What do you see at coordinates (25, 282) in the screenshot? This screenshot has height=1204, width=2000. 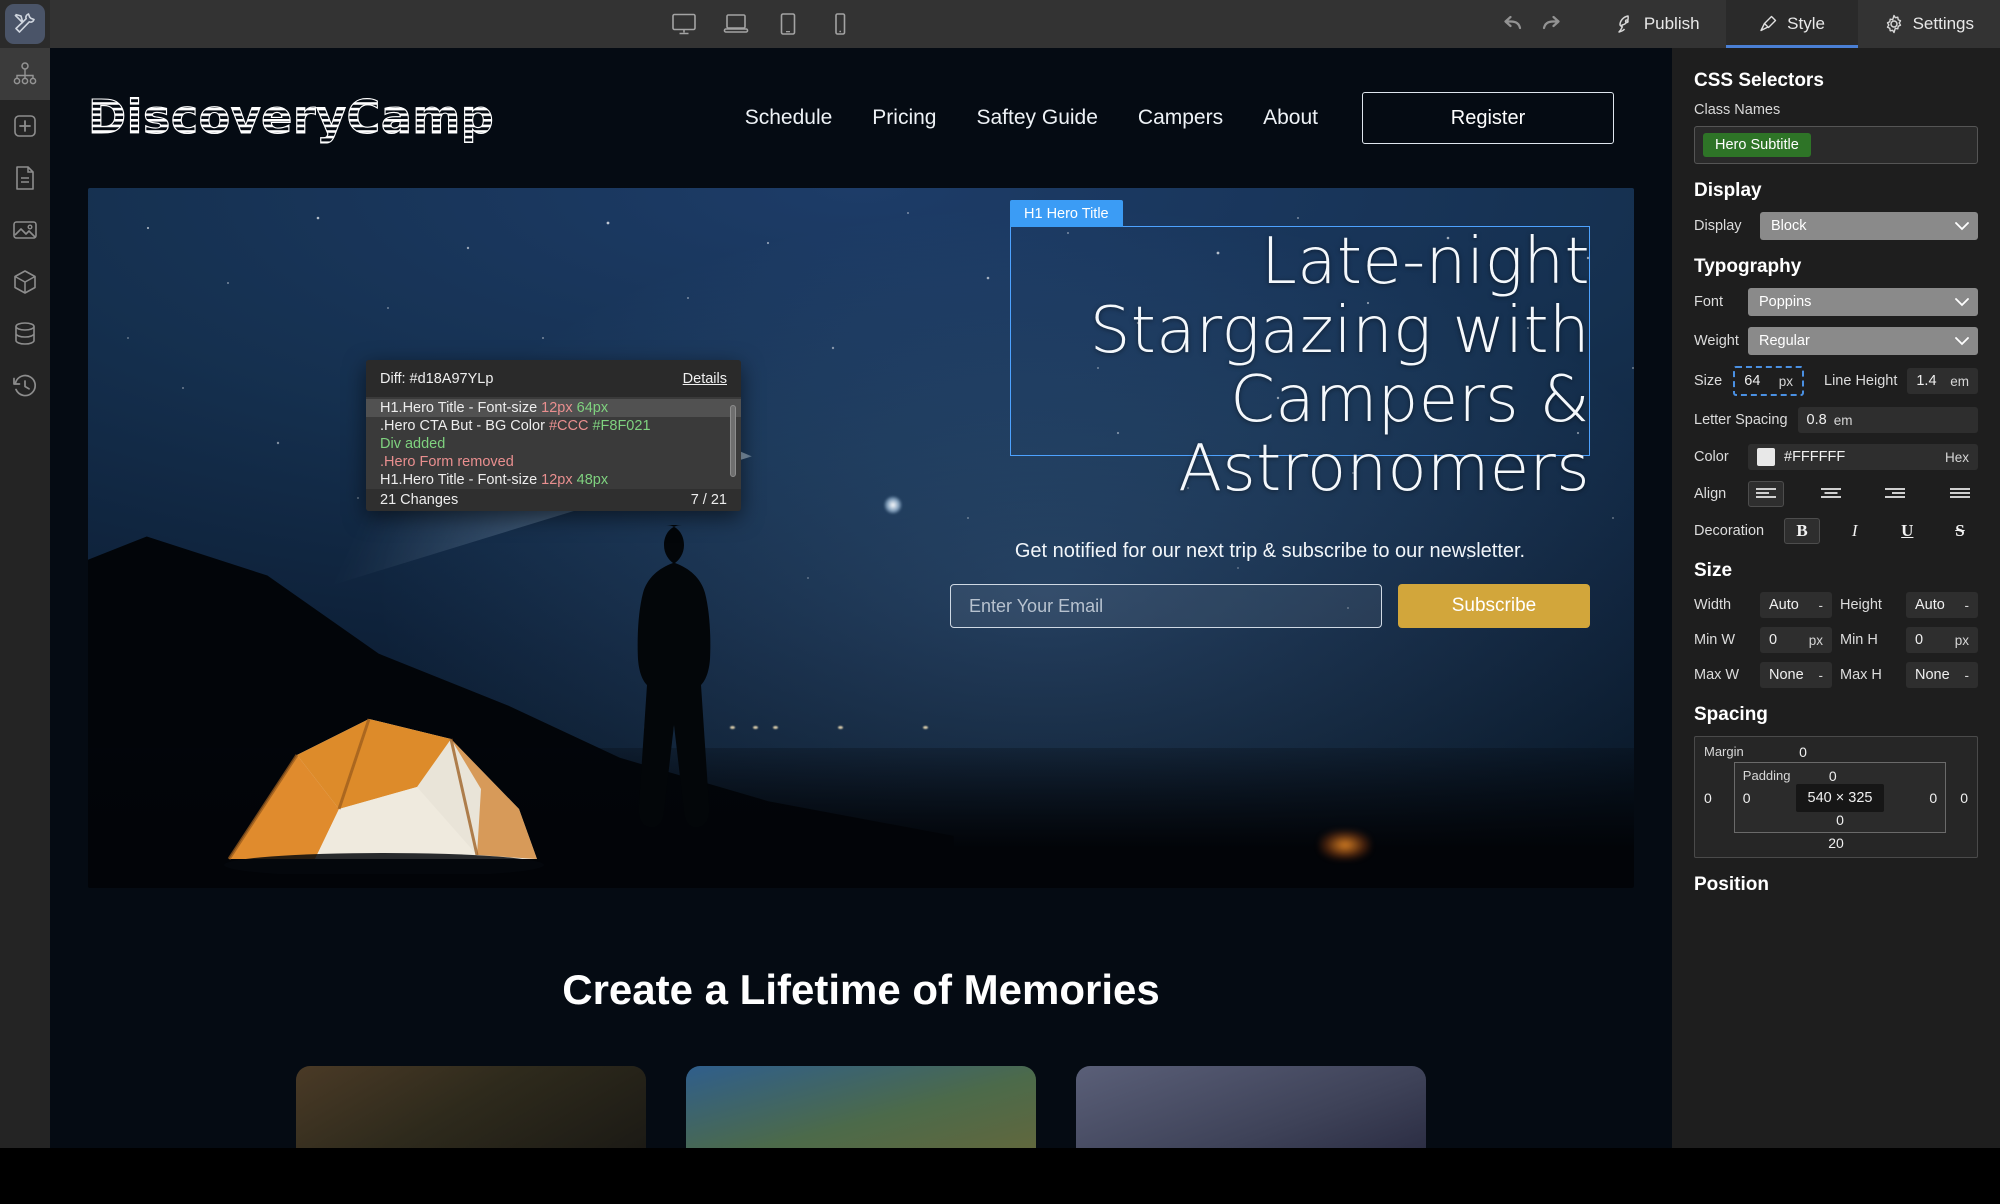 I see `rail-item-components` at bounding box center [25, 282].